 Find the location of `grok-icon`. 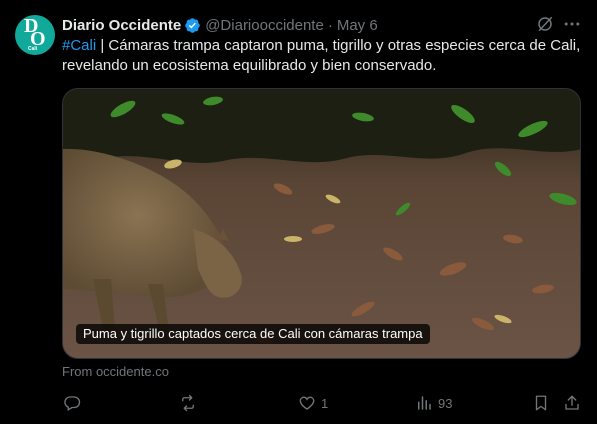

grok-icon is located at coordinates (545, 24).